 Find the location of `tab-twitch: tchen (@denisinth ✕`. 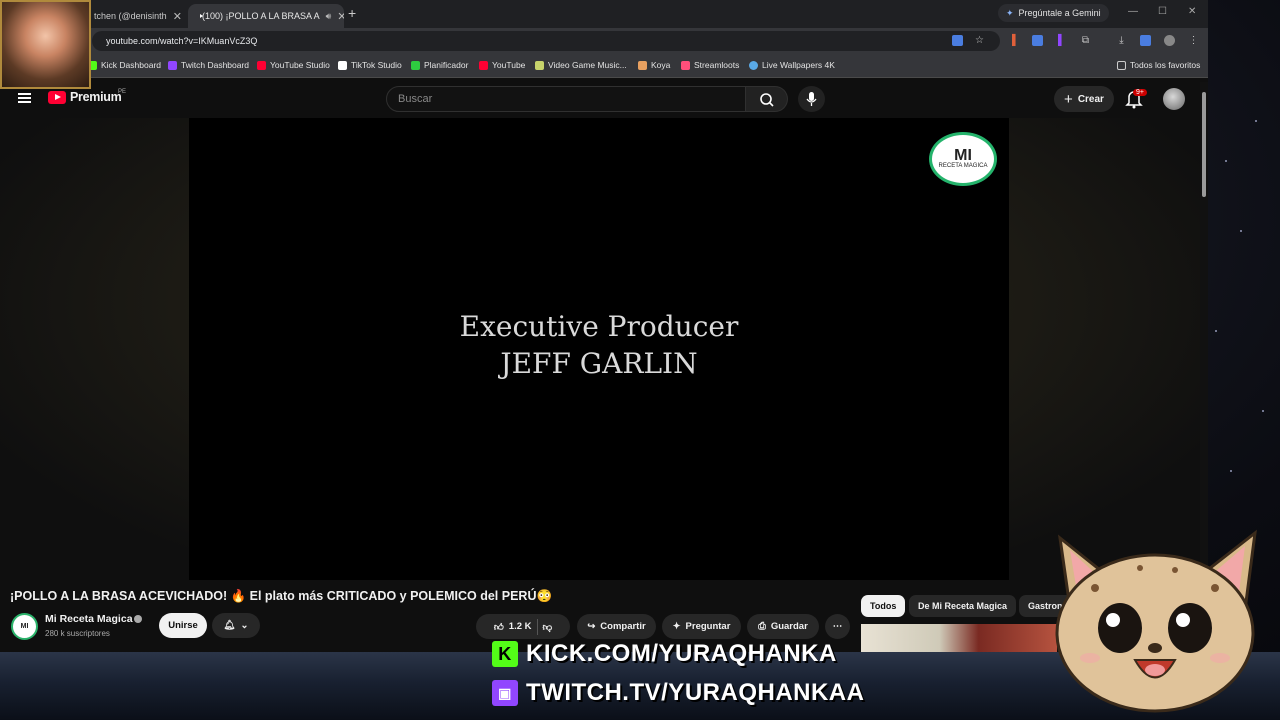

tab-twitch: tchen (@denisinth ✕ is located at coordinates (136, 16).